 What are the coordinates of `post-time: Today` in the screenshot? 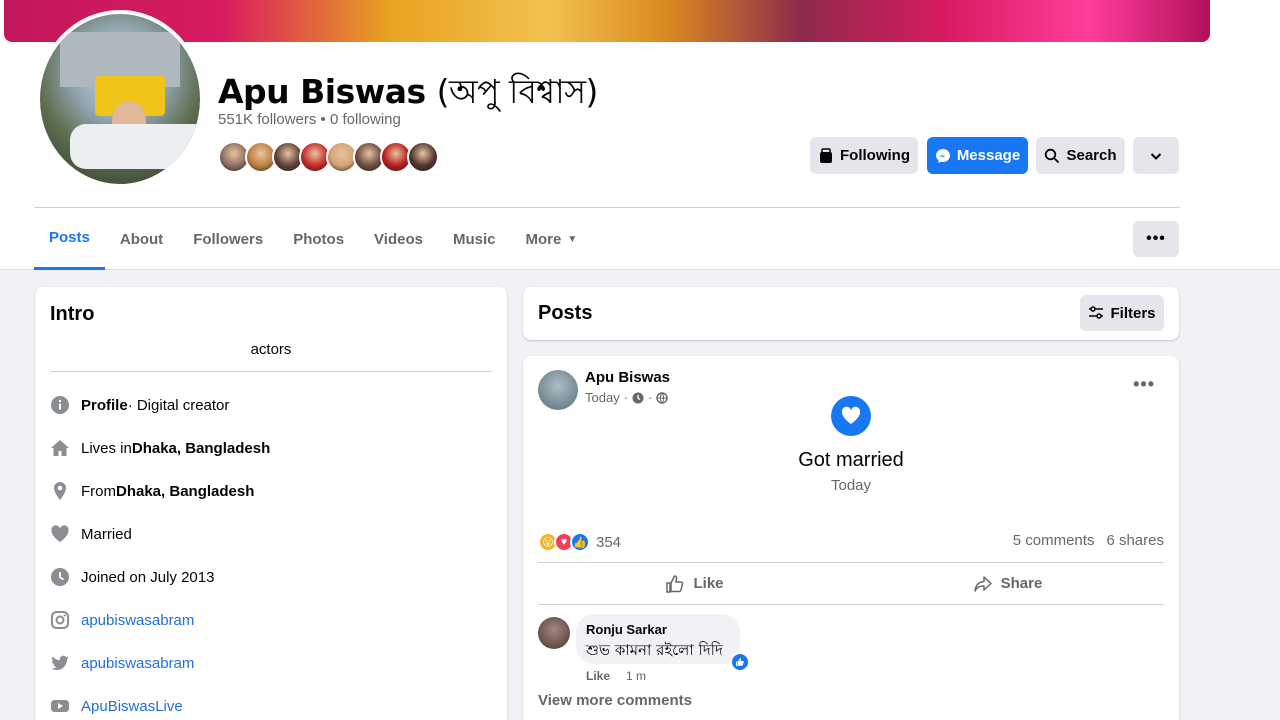 It's located at (602, 397).